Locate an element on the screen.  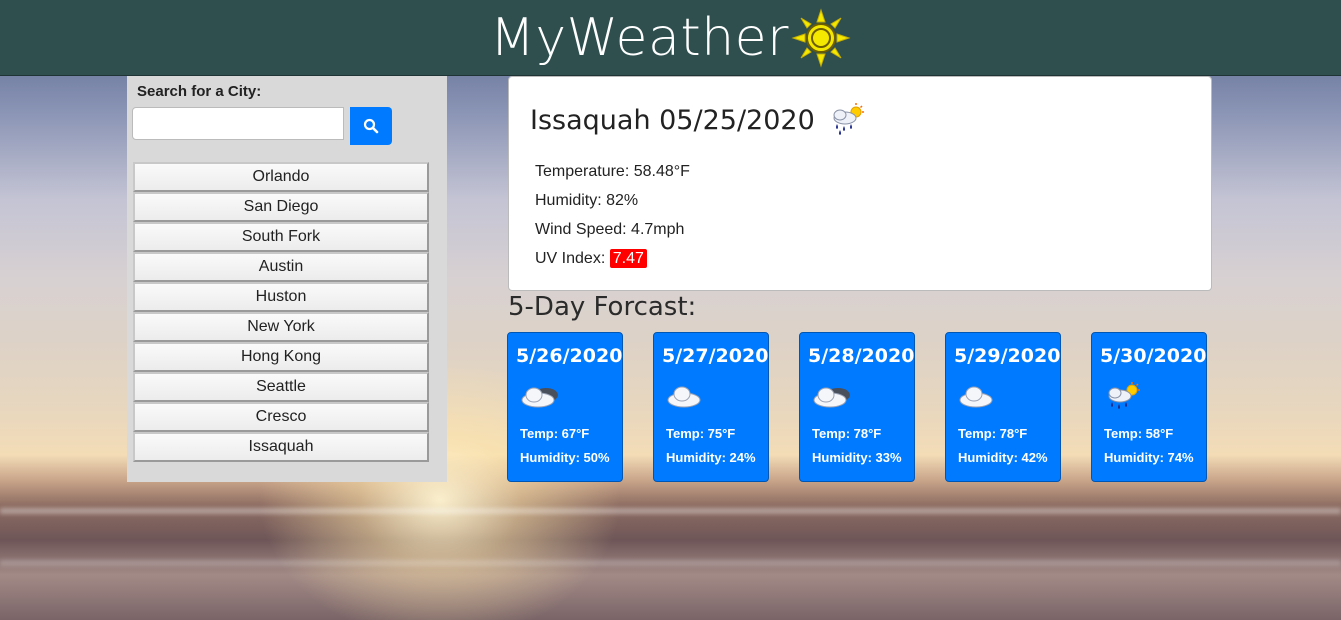
forecast-card: 5/30/2020 Temp: 58°F Humidity: 74% is located at coordinates (1149, 407).